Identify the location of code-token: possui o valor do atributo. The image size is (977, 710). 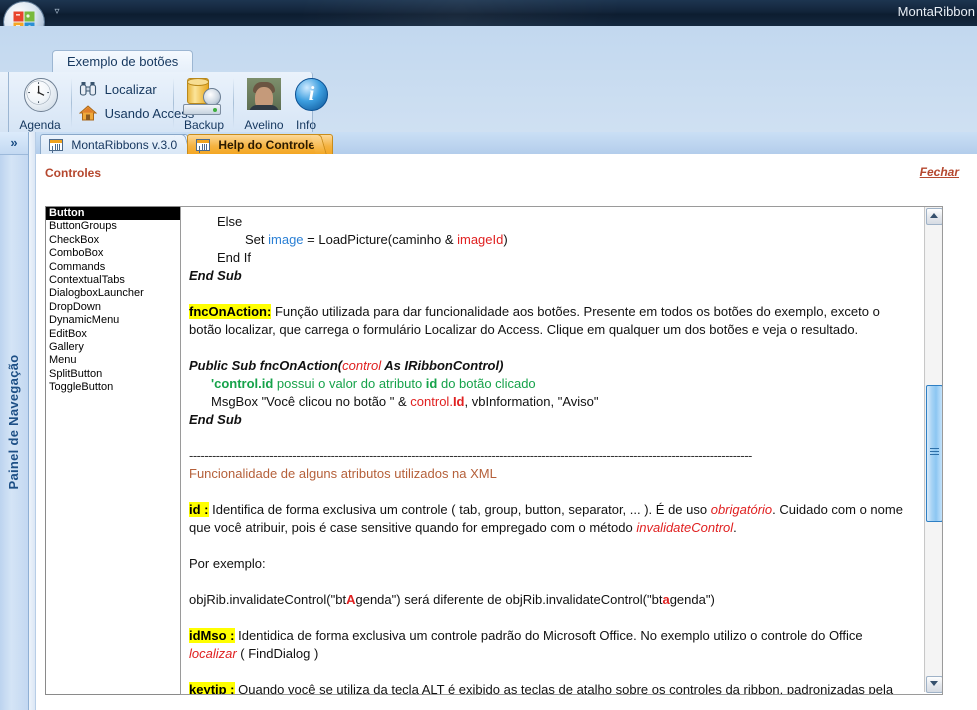
(349, 383).